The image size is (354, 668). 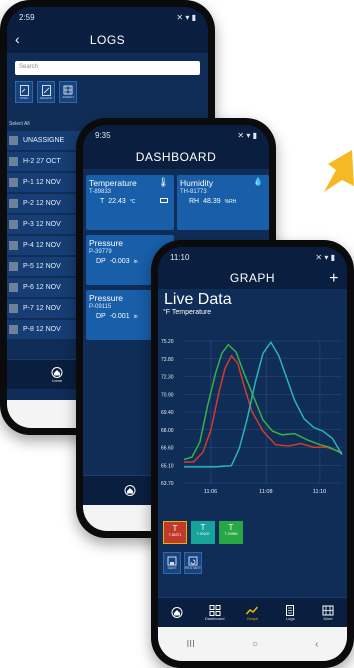 I want to click on nav-graph: Graph, so click(x=252, y=613).